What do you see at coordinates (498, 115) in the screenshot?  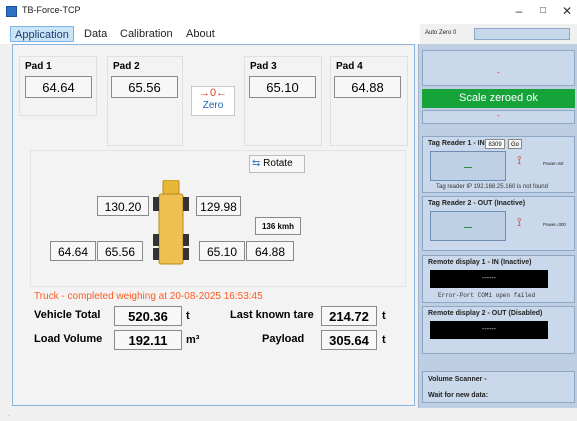 I see `scale-substatus-dash: -` at bounding box center [498, 115].